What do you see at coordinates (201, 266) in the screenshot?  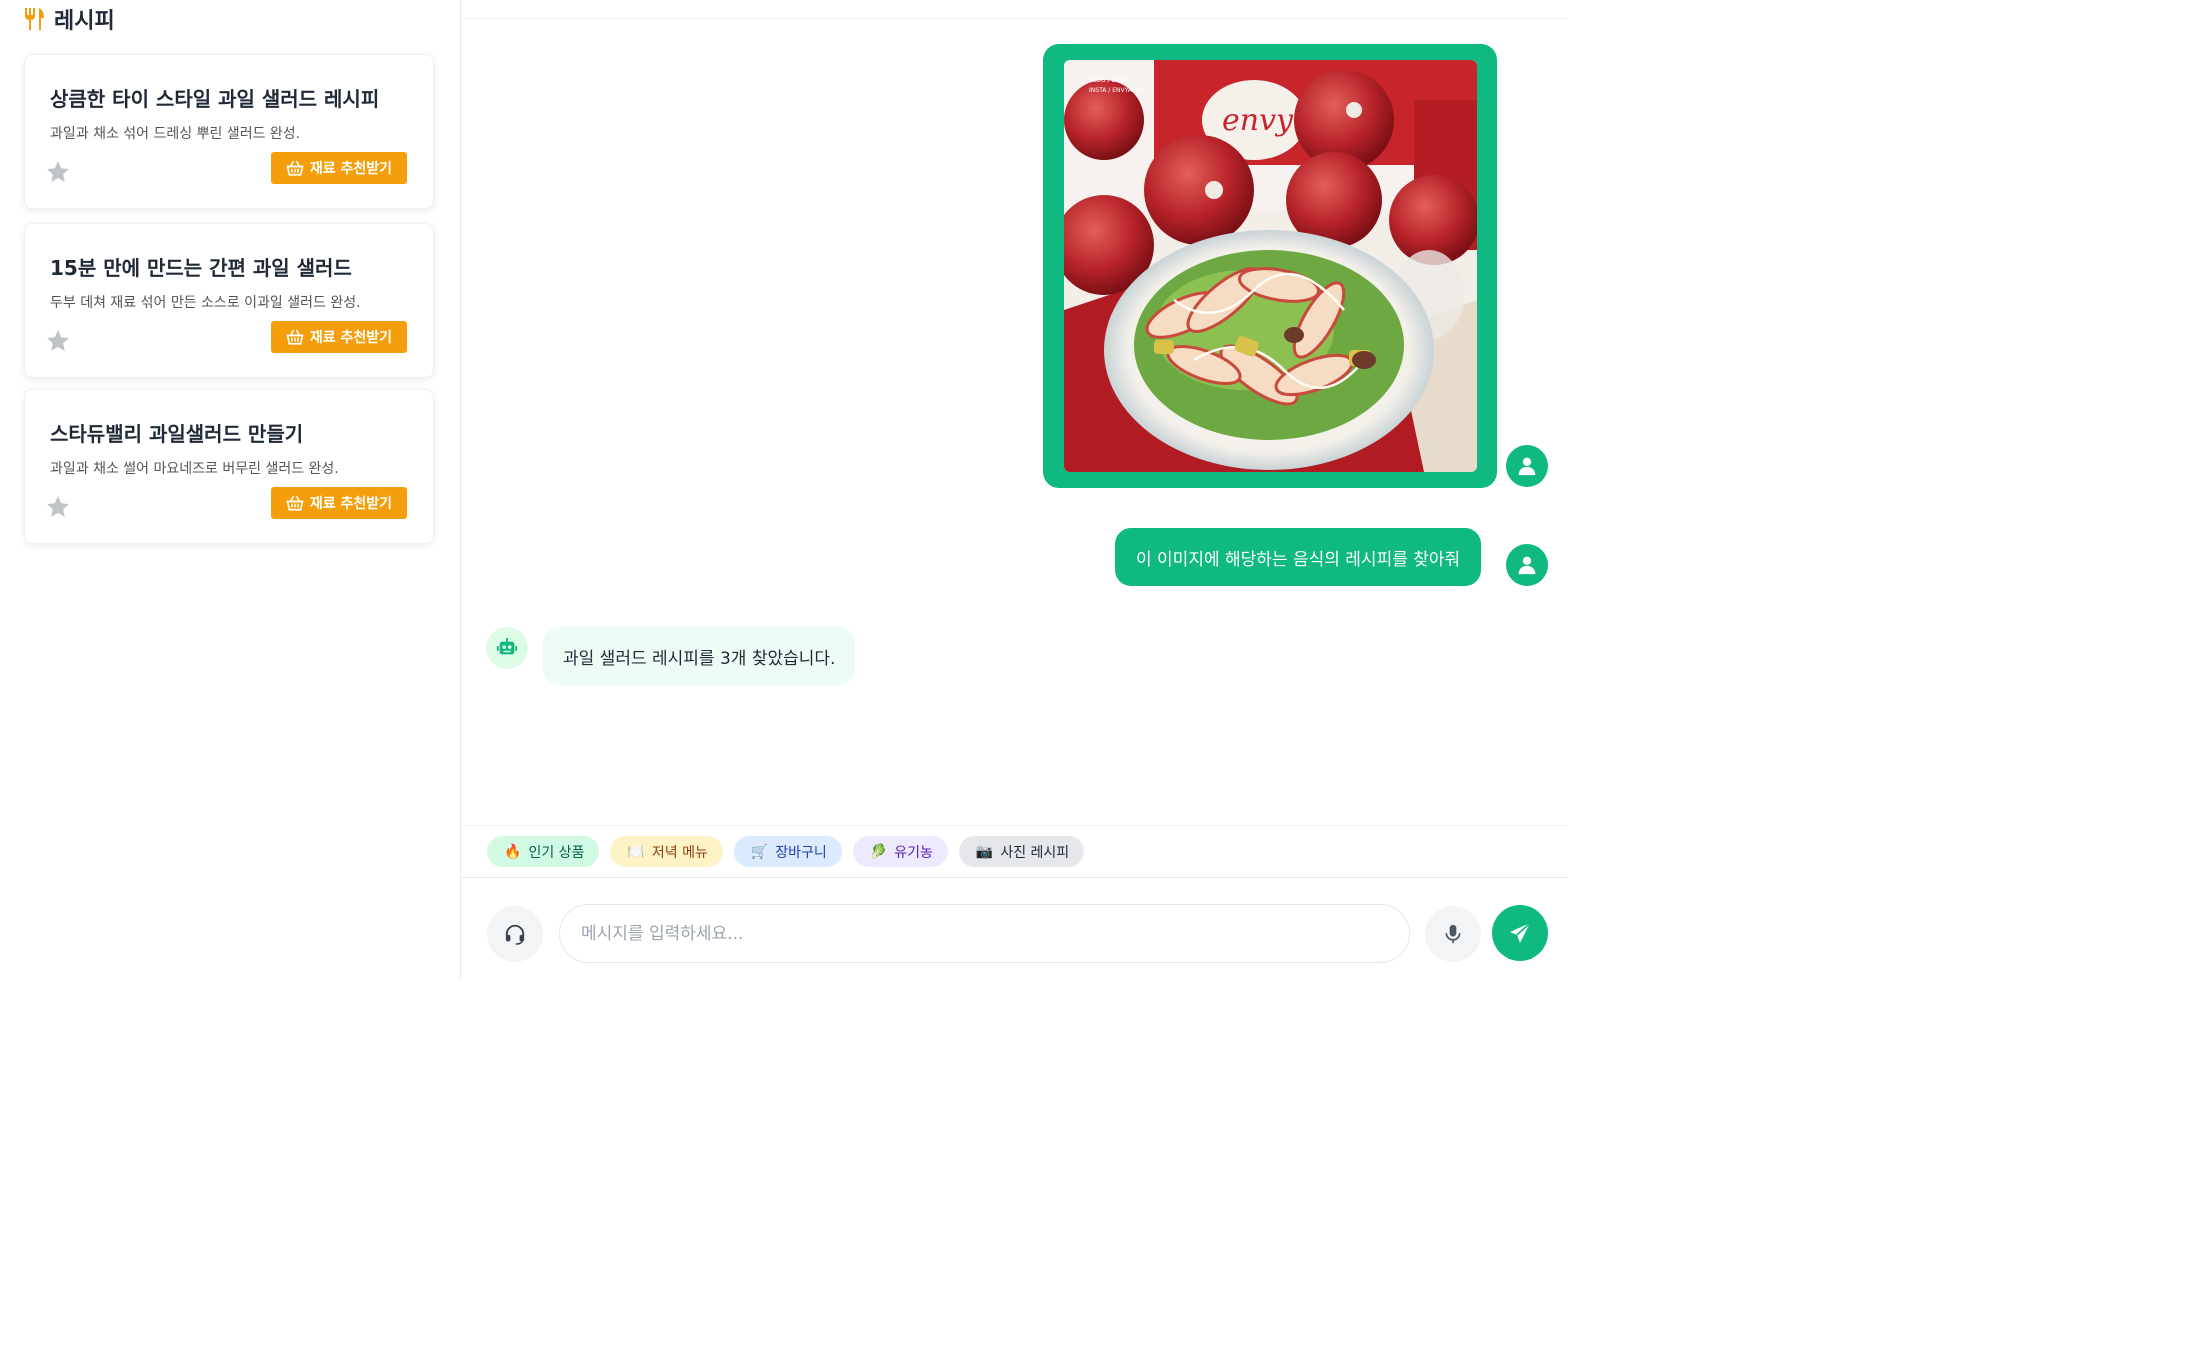 I see `recipe-title: 15분 만에 만드는 간편 과일 샐러드` at bounding box center [201, 266].